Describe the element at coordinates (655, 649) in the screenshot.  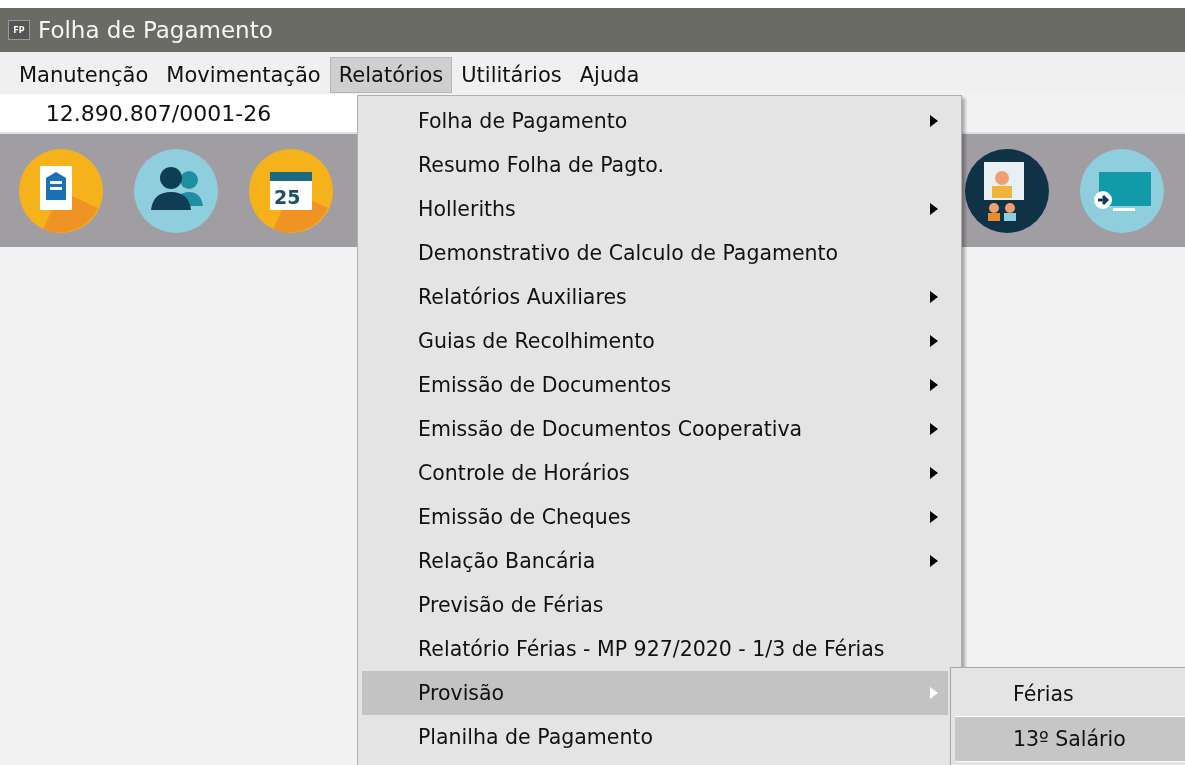
I see `menu-item: Relatório Férias - MP 927/2020 - 1/3 de Férias` at that location.